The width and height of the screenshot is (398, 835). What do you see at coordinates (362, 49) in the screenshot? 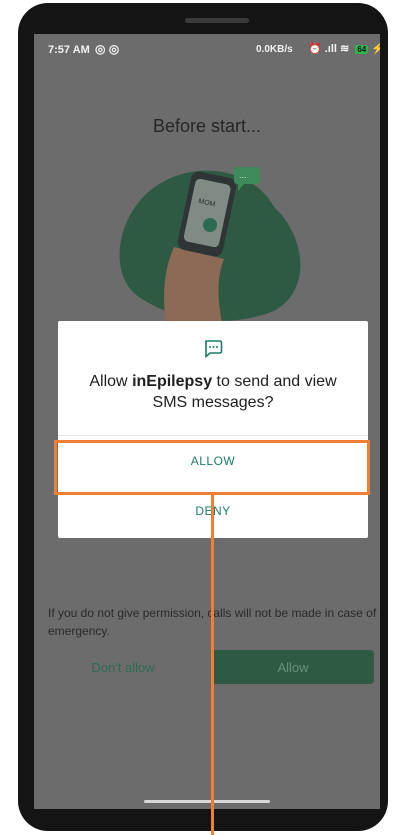
I see `battery-icon: 64` at bounding box center [362, 49].